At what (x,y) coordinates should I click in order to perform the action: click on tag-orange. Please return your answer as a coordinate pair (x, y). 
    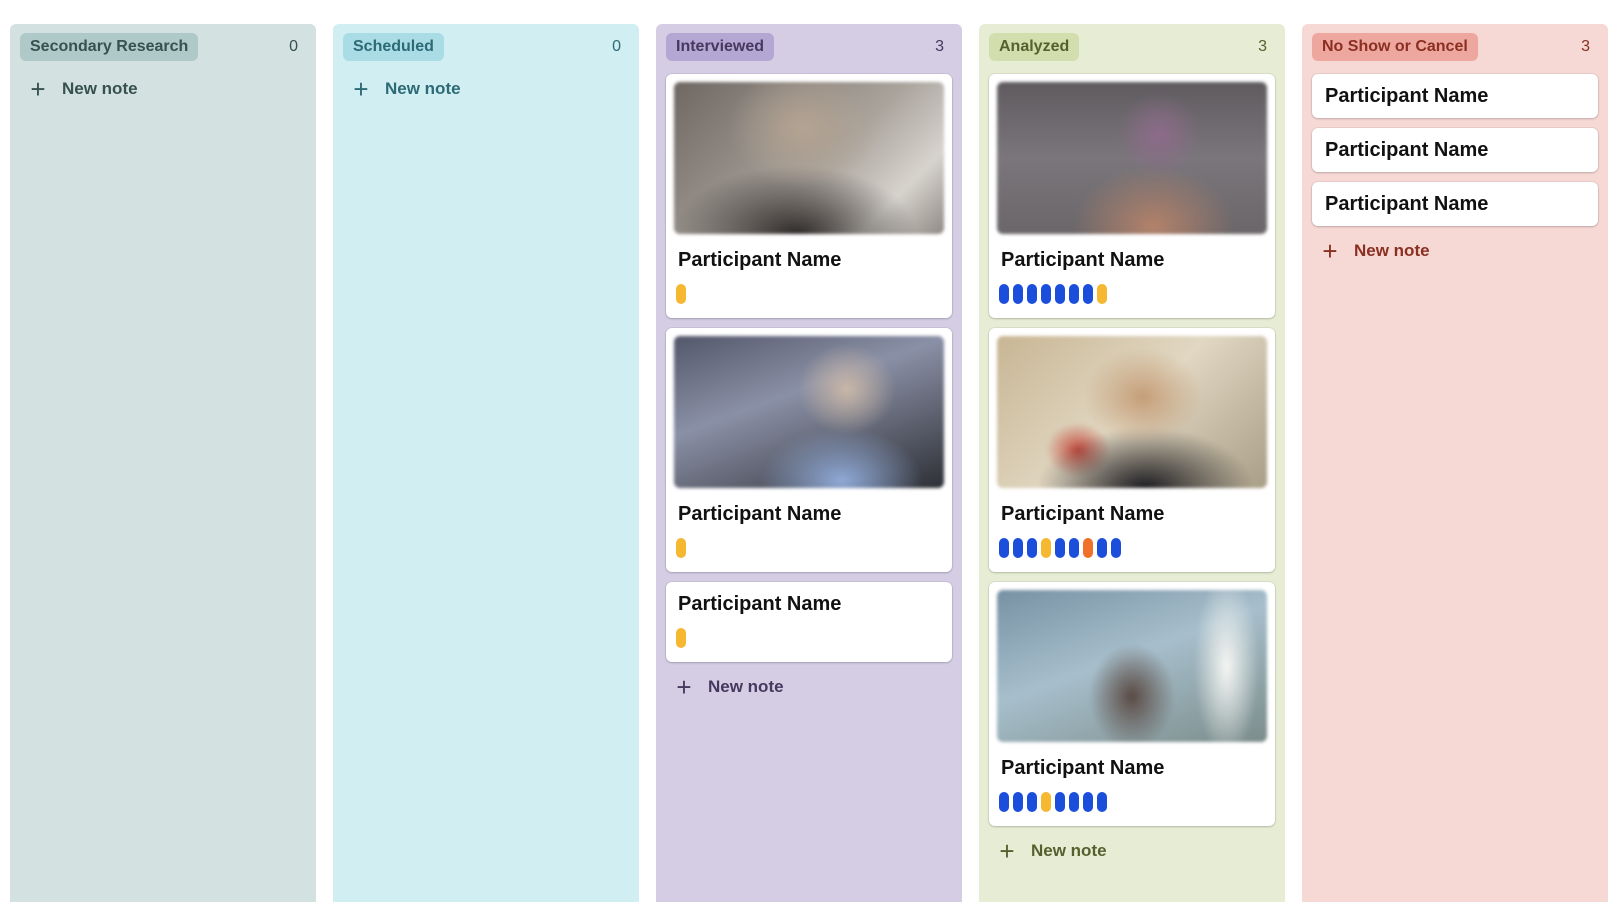
    Looking at the image, I should click on (1088, 548).